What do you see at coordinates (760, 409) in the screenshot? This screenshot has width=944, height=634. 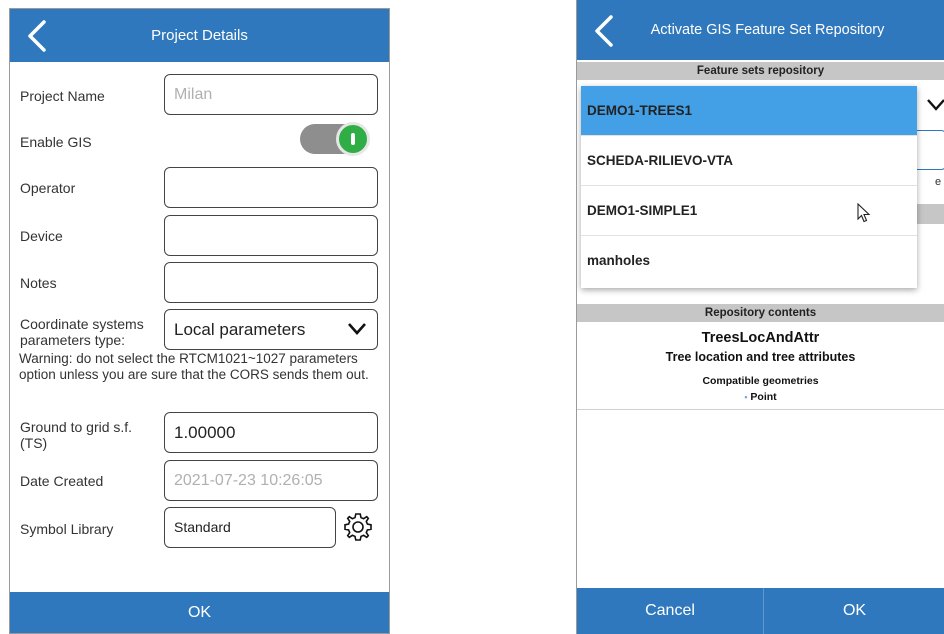 I see `content-divider` at bounding box center [760, 409].